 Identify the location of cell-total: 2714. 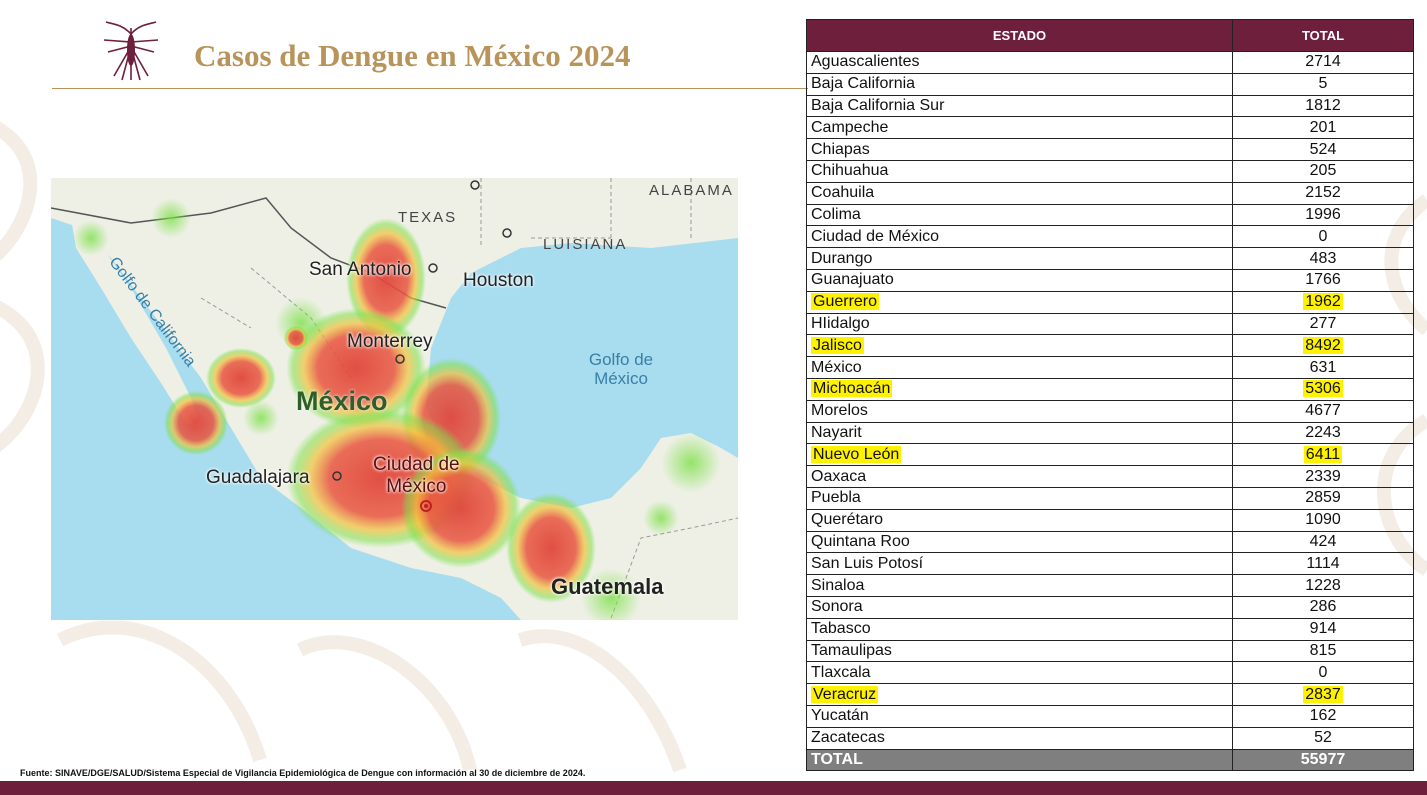
(1323, 62).